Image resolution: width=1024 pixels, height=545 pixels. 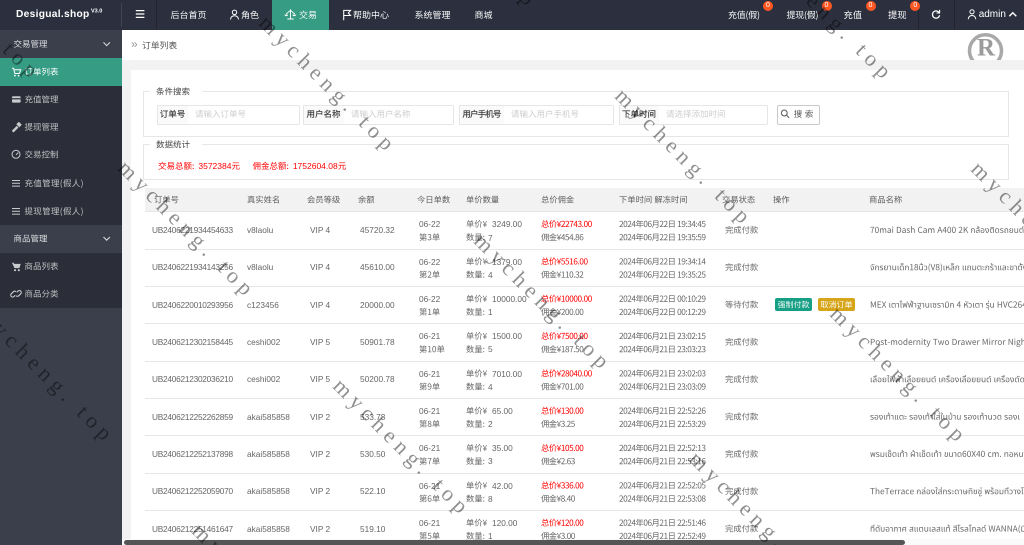 What do you see at coordinates (986, 48) in the screenshot?
I see `svg-text: R` at bounding box center [986, 48].